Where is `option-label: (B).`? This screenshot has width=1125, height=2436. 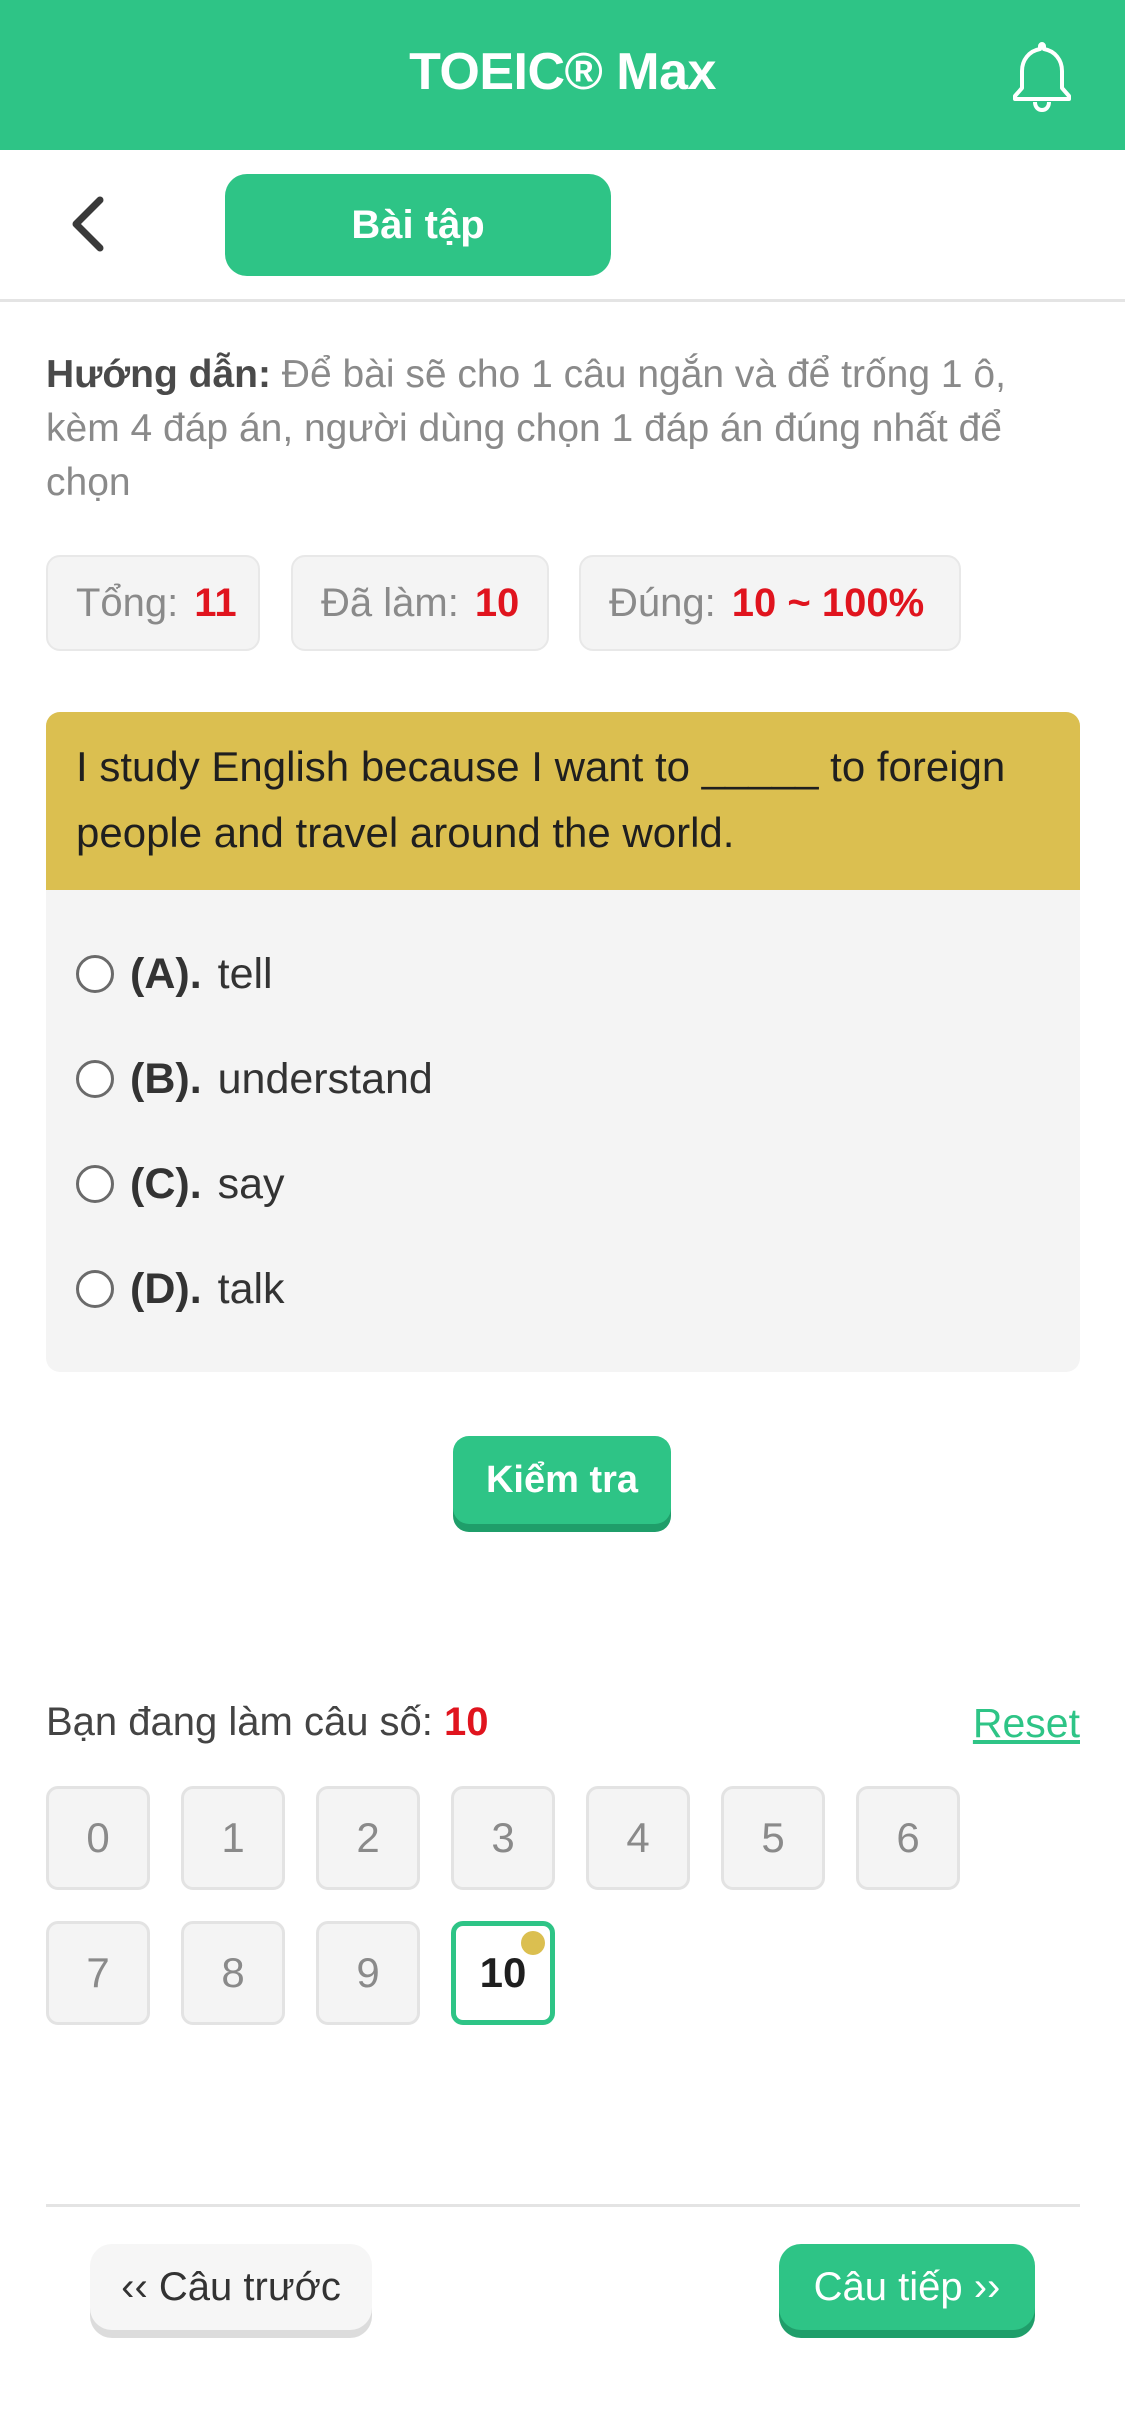 option-label: (B). is located at coordinates (166, 1078).